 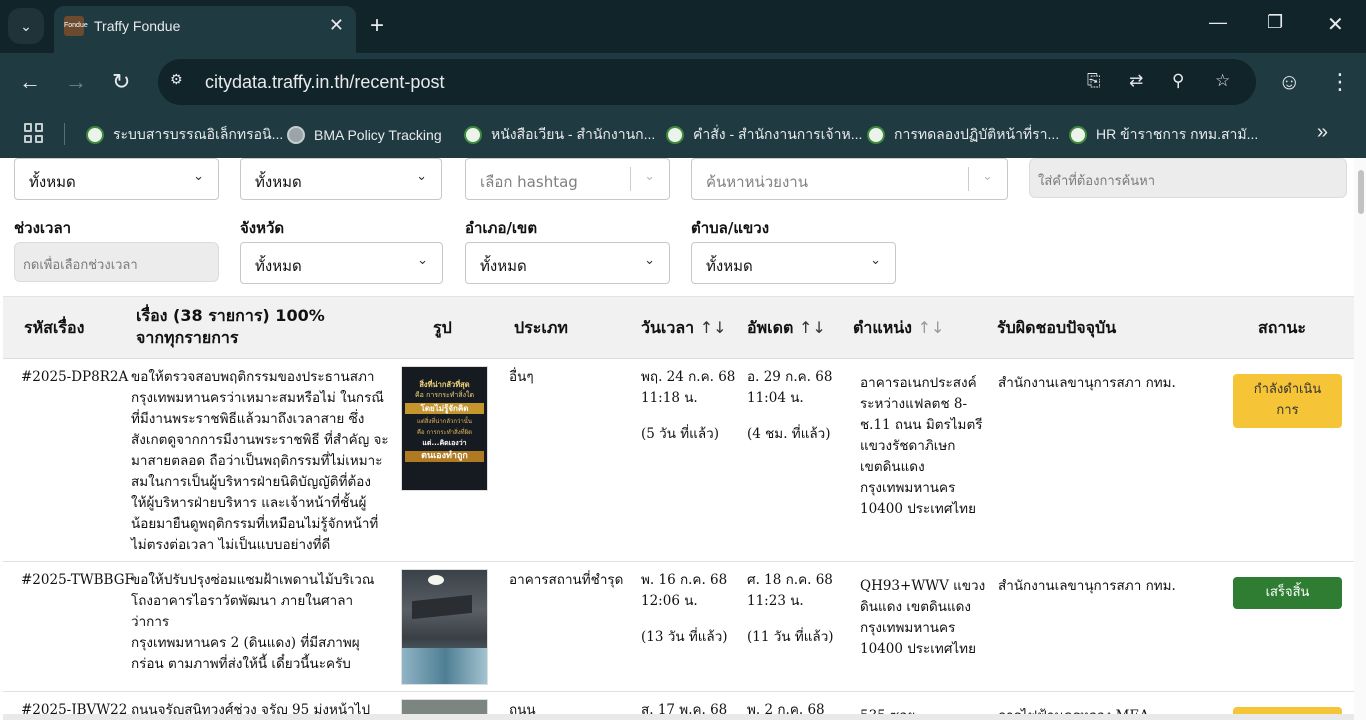 What do you see at coordinates (76, 26) in the screenshot?
I see `traffy-favicon-icon: Fondue` at bounding box center [76, 26].